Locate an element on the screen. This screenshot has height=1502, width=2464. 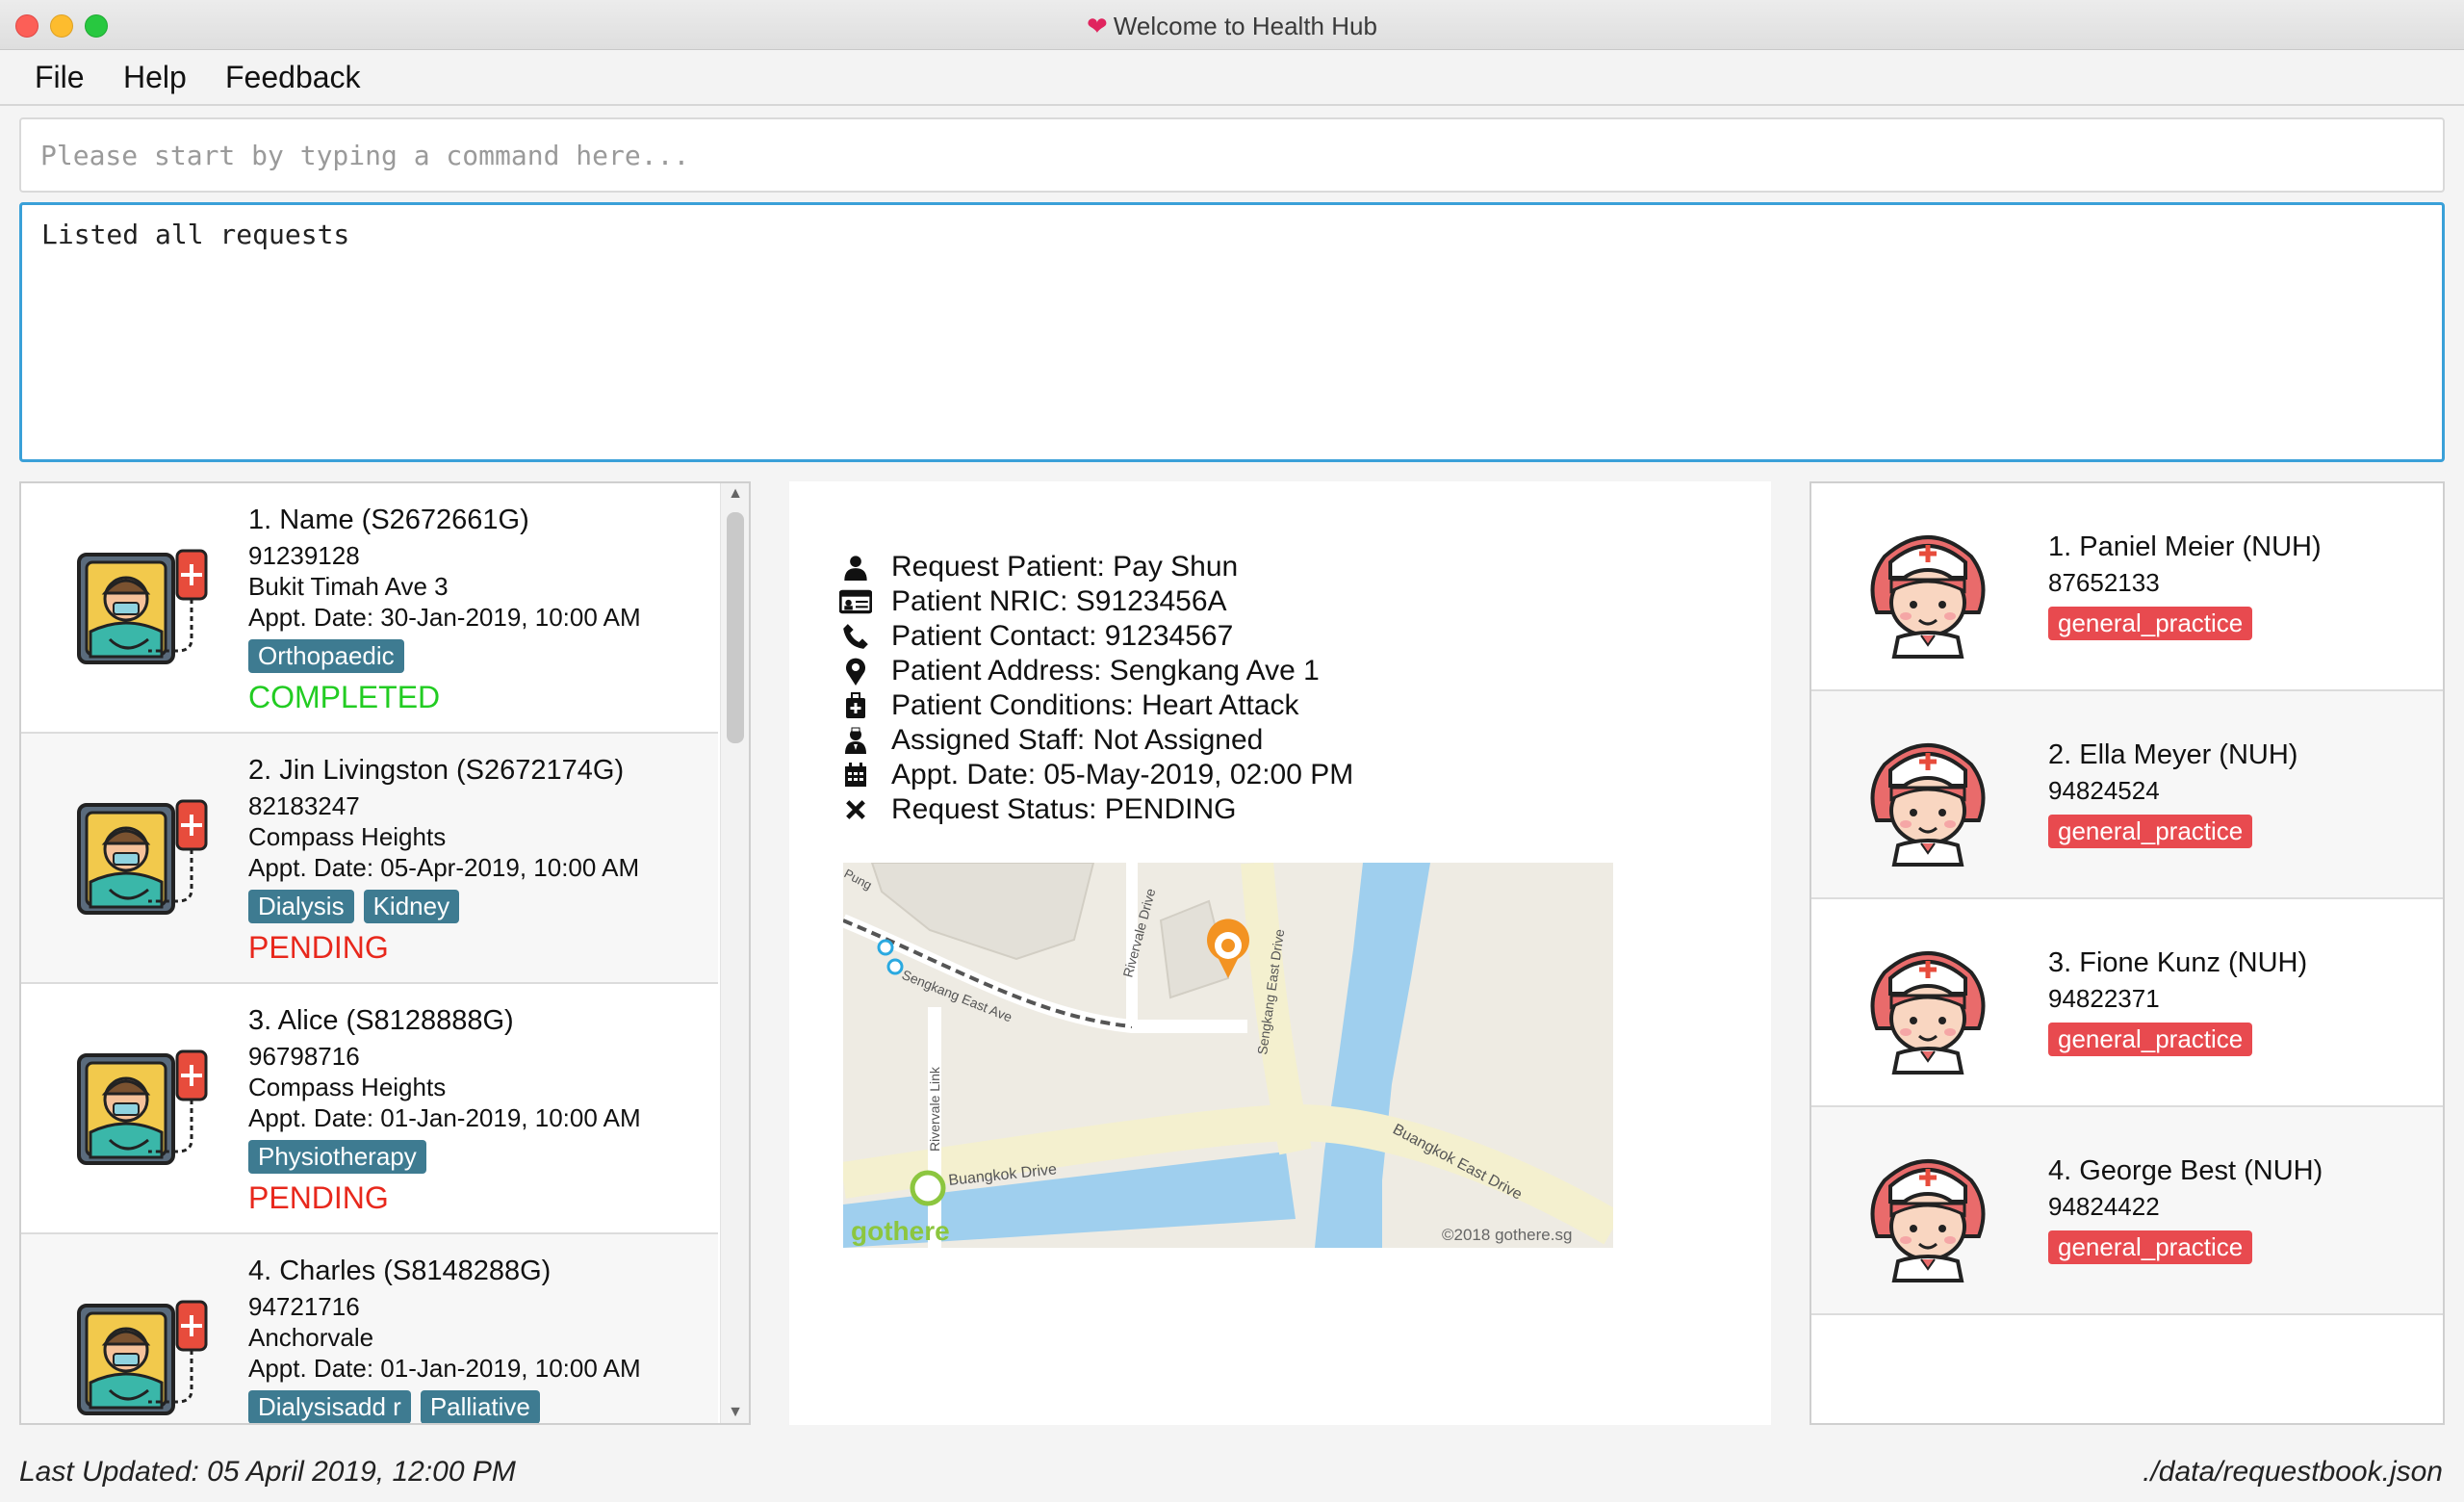
map-pin-icon is located at coordinates (855, 671).